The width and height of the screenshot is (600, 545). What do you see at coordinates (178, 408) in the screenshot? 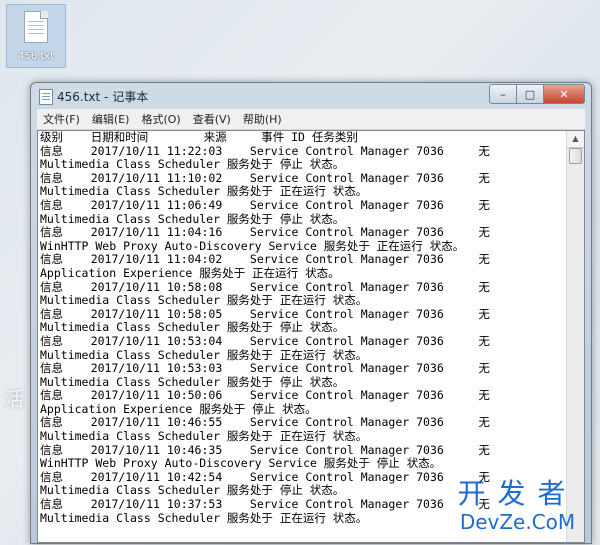
I see `text-line: Application Experience 服务处于 停止 状态。` at bounding box center [178, 408].